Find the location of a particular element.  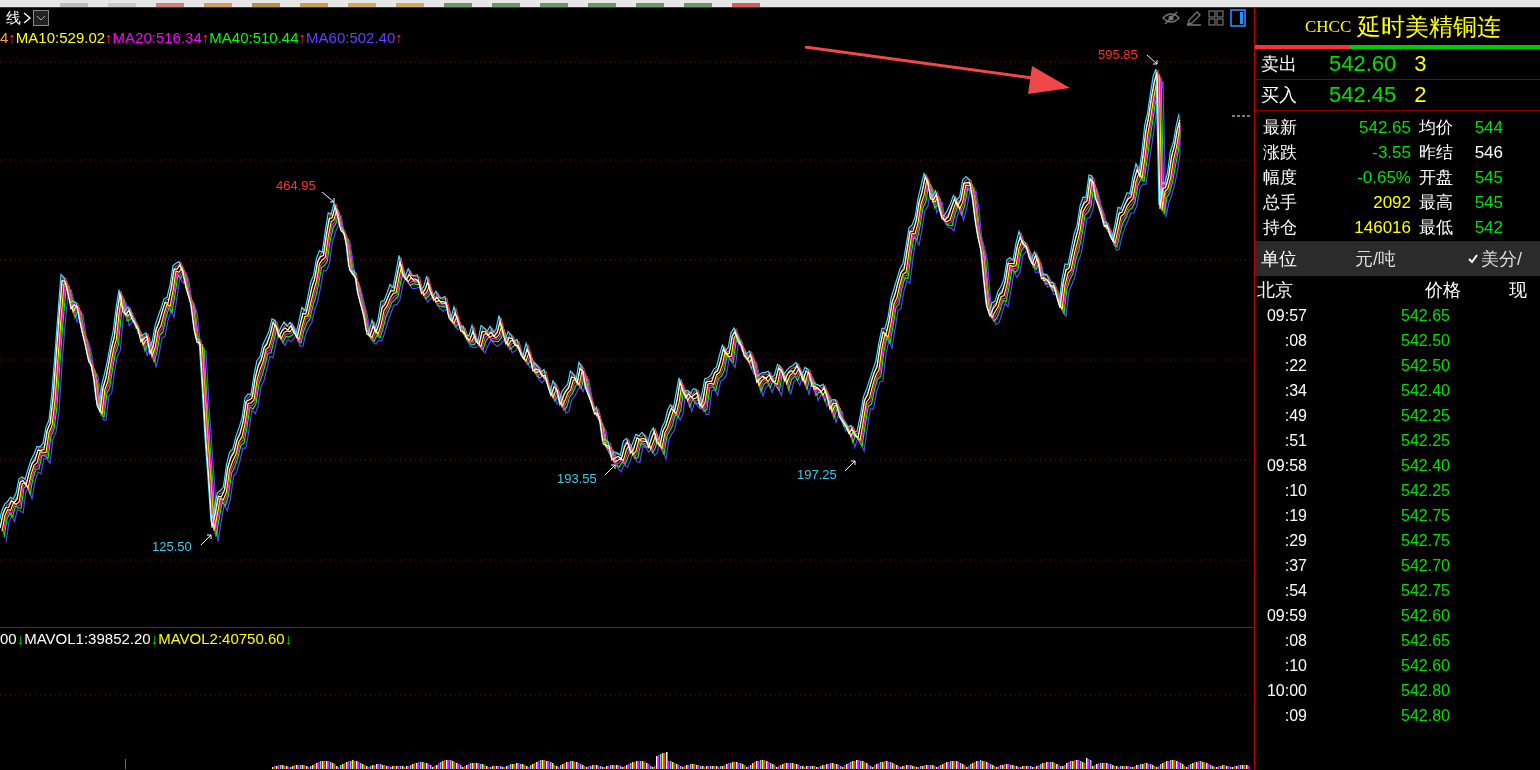

column-header: 价格 is located at coordinates (1443, 290).